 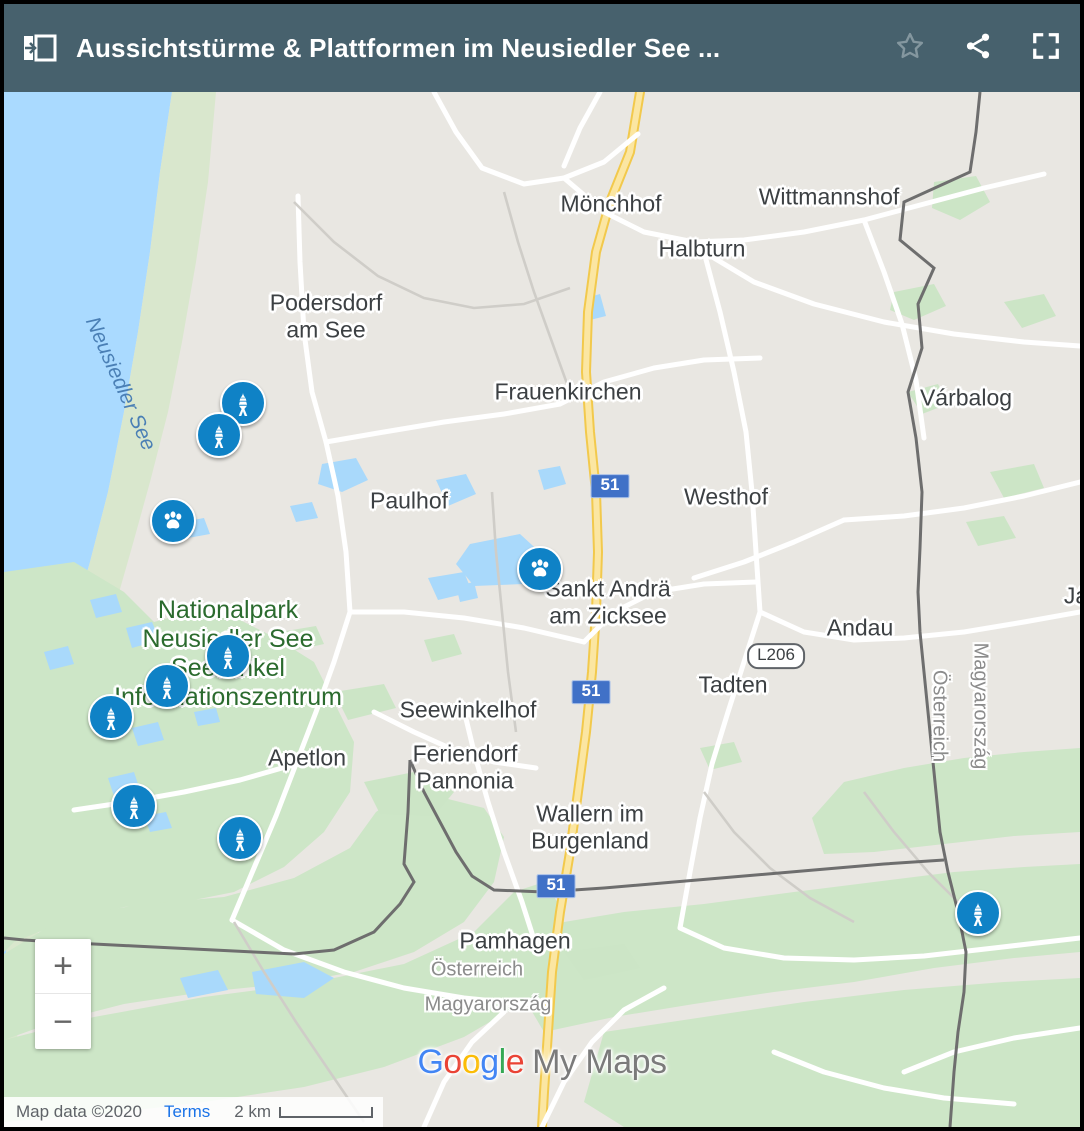 What do you see at coordinates (326, 1112) in the screenshot?
I see `scale-bar` at bounding box center [326, 1112].